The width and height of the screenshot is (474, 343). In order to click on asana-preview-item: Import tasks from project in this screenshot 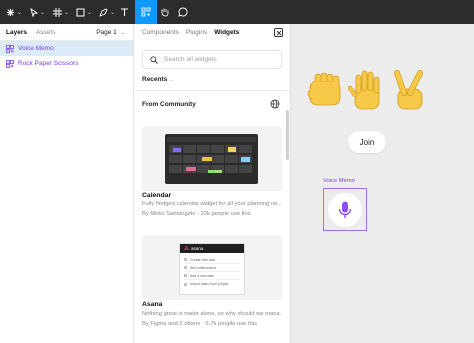, I will do `click(212, 284)`.